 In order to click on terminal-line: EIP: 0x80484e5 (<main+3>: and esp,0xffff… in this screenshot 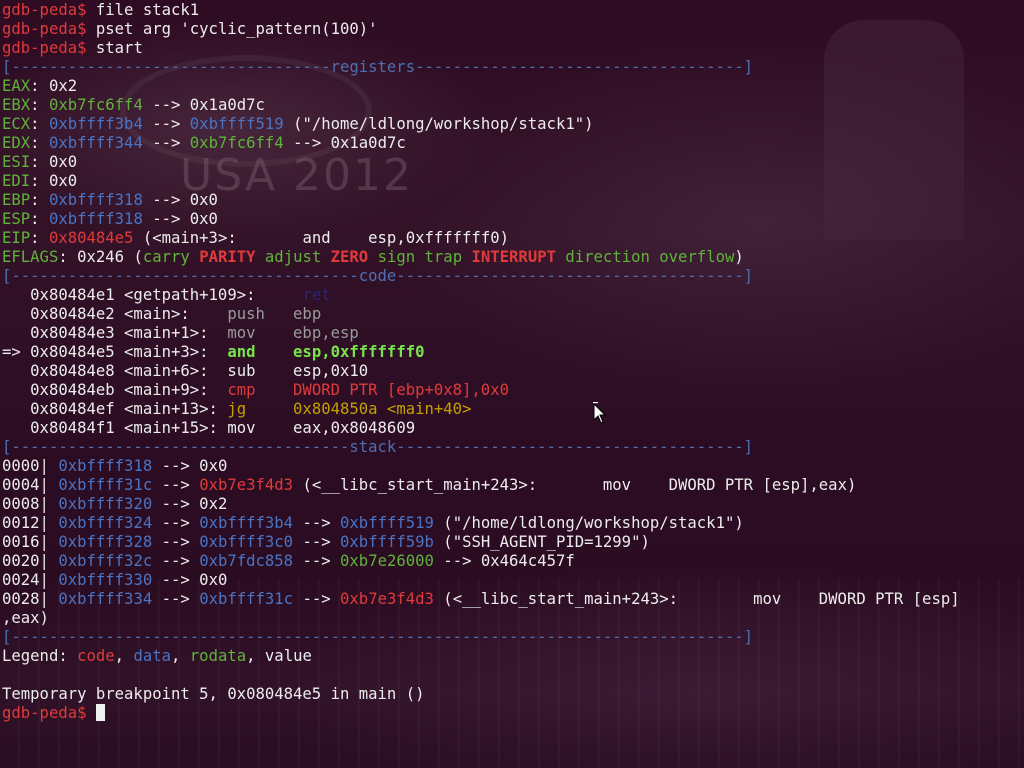, I will do `click(513, 238)`.